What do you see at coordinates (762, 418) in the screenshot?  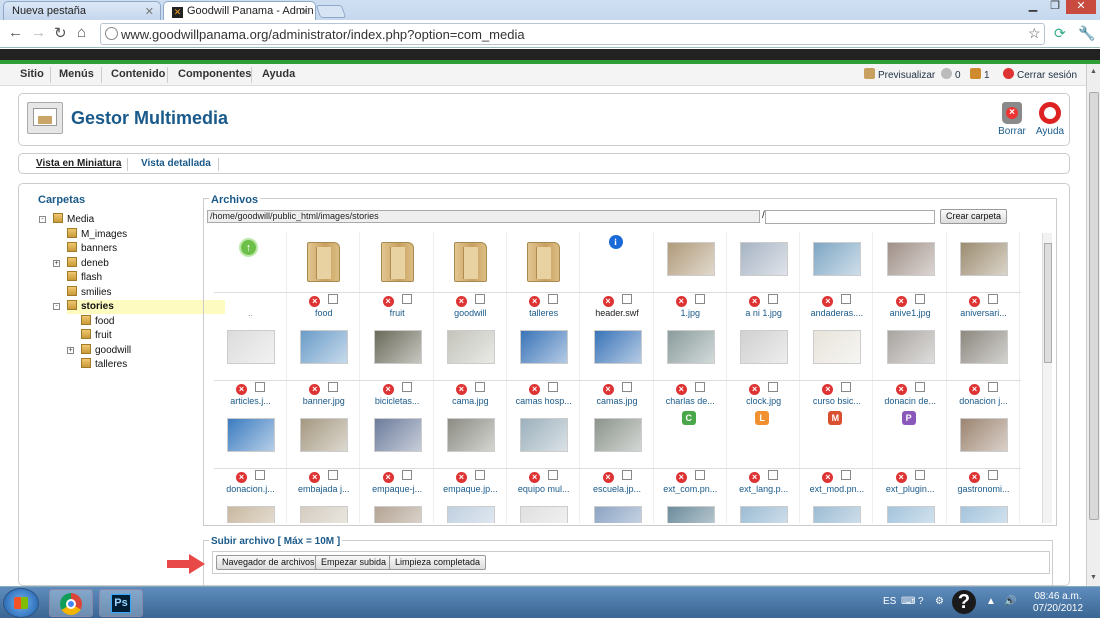 I see `extension-type-icon: L` at bounding box center [762, 418].